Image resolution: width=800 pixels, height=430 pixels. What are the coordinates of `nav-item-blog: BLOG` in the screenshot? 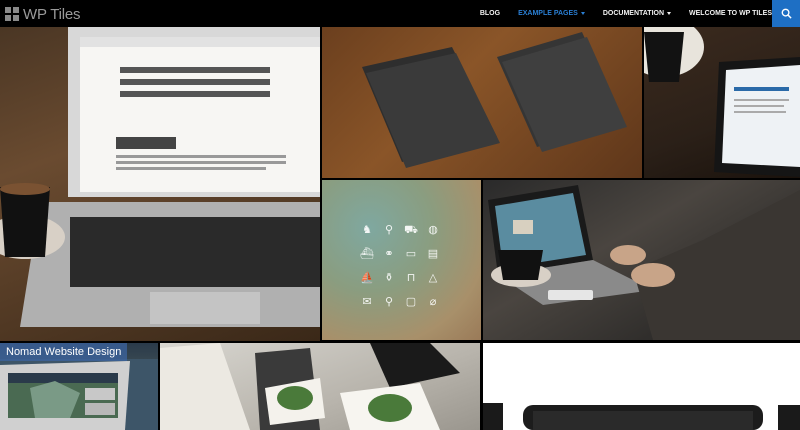 It's located at (490, 13).